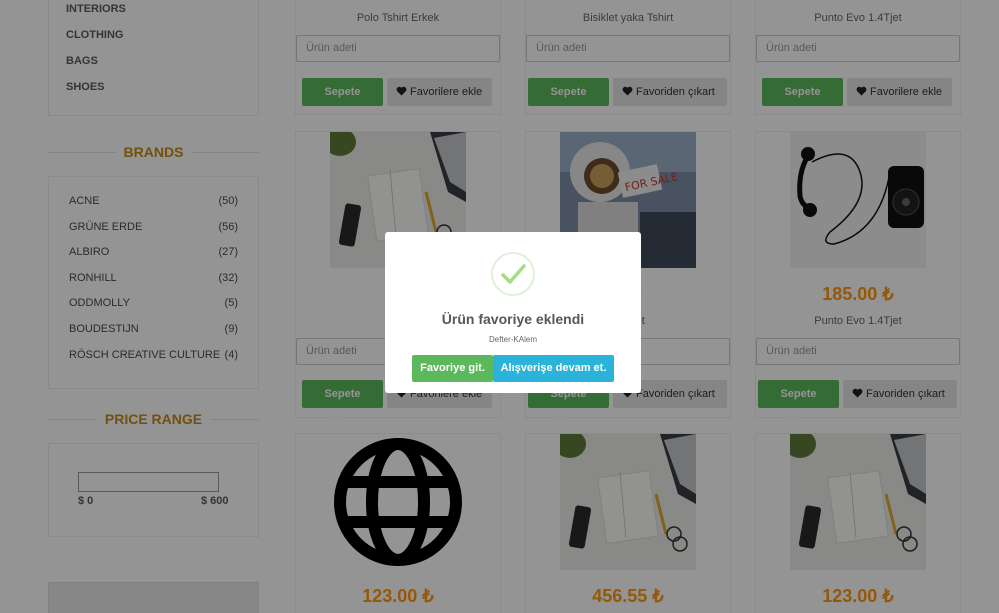 Image resolution: width=999 pixels, height=613 pixels. What do you see at coordinates (513, 319) in the screenshot?
I see `modal-title: Ürün favoriye eklendi` at bounding box center [513, 319].